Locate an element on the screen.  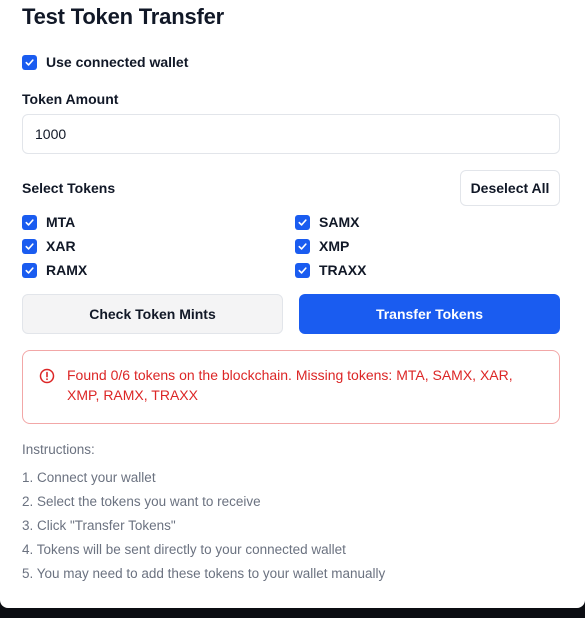
token-amount-label: Token Amount is located at coordinates (70, 99).